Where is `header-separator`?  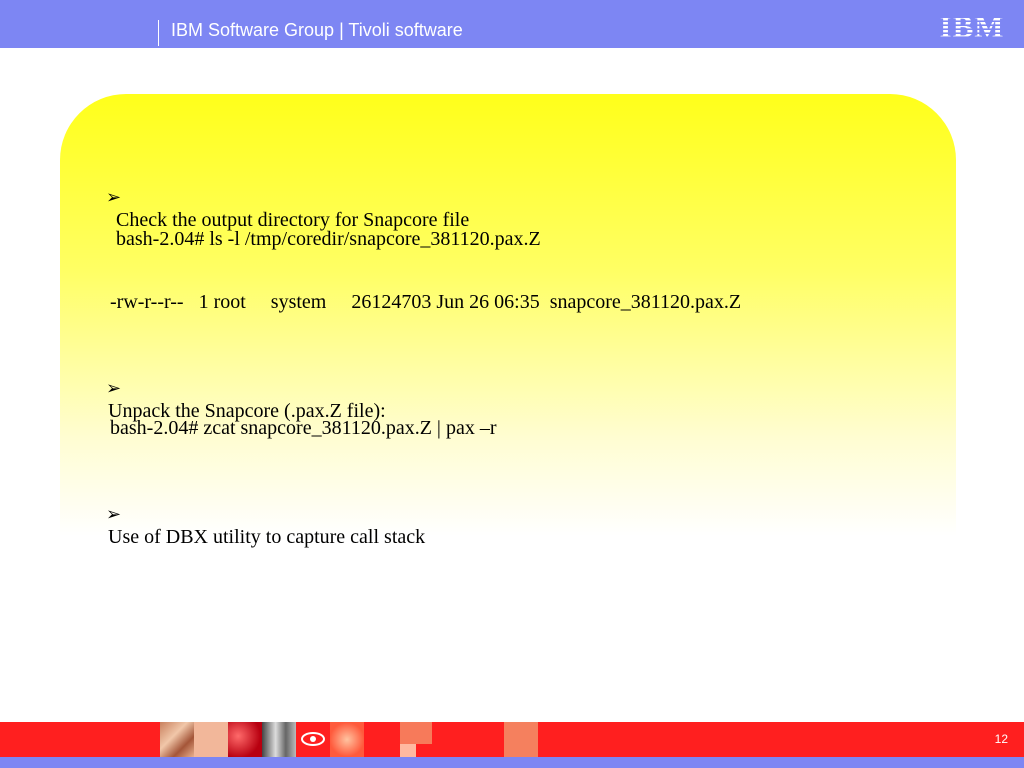
header-separator is located at coordinates (158, 33).